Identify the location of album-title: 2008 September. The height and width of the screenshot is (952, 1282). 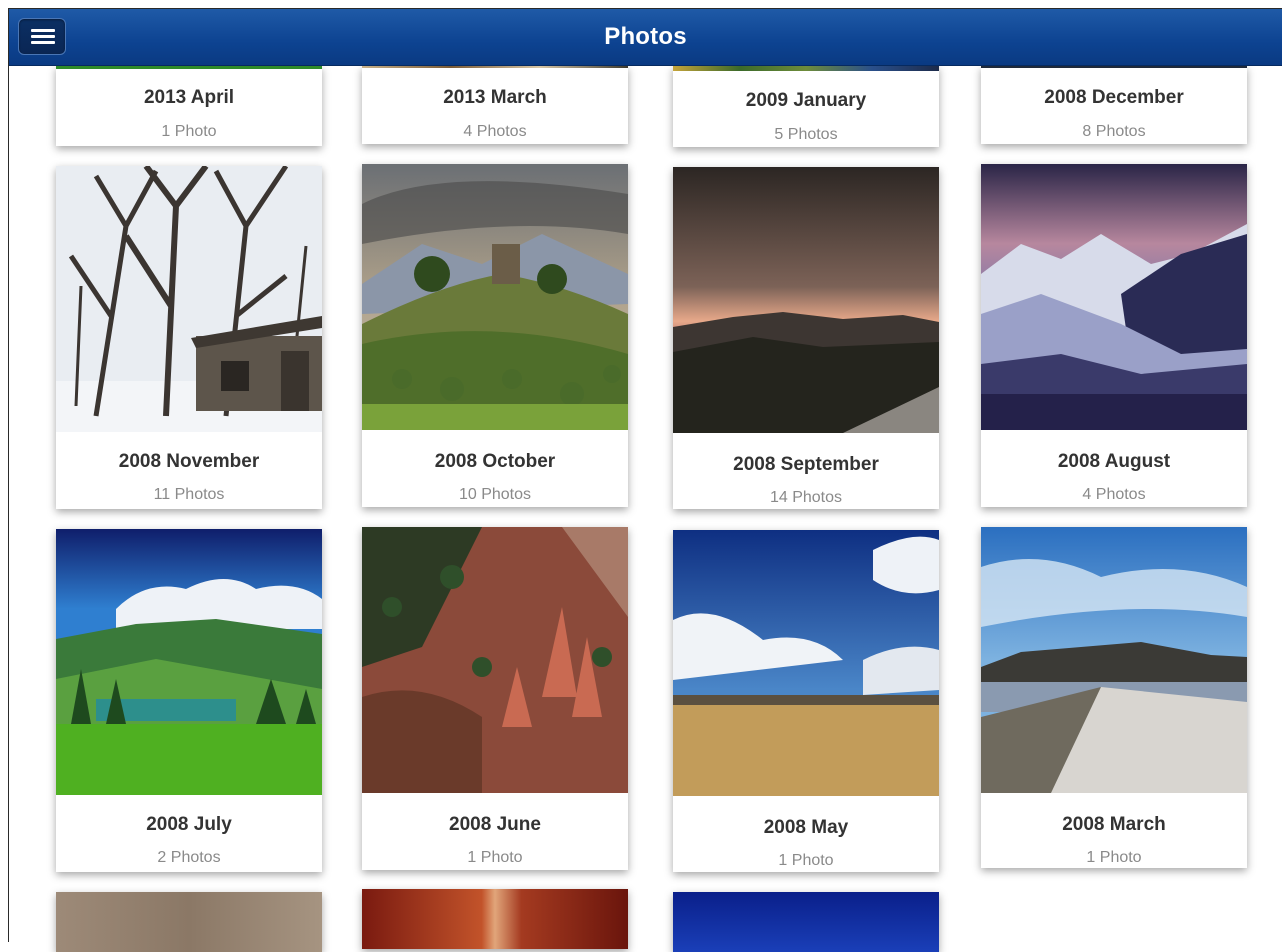
(806, 464).